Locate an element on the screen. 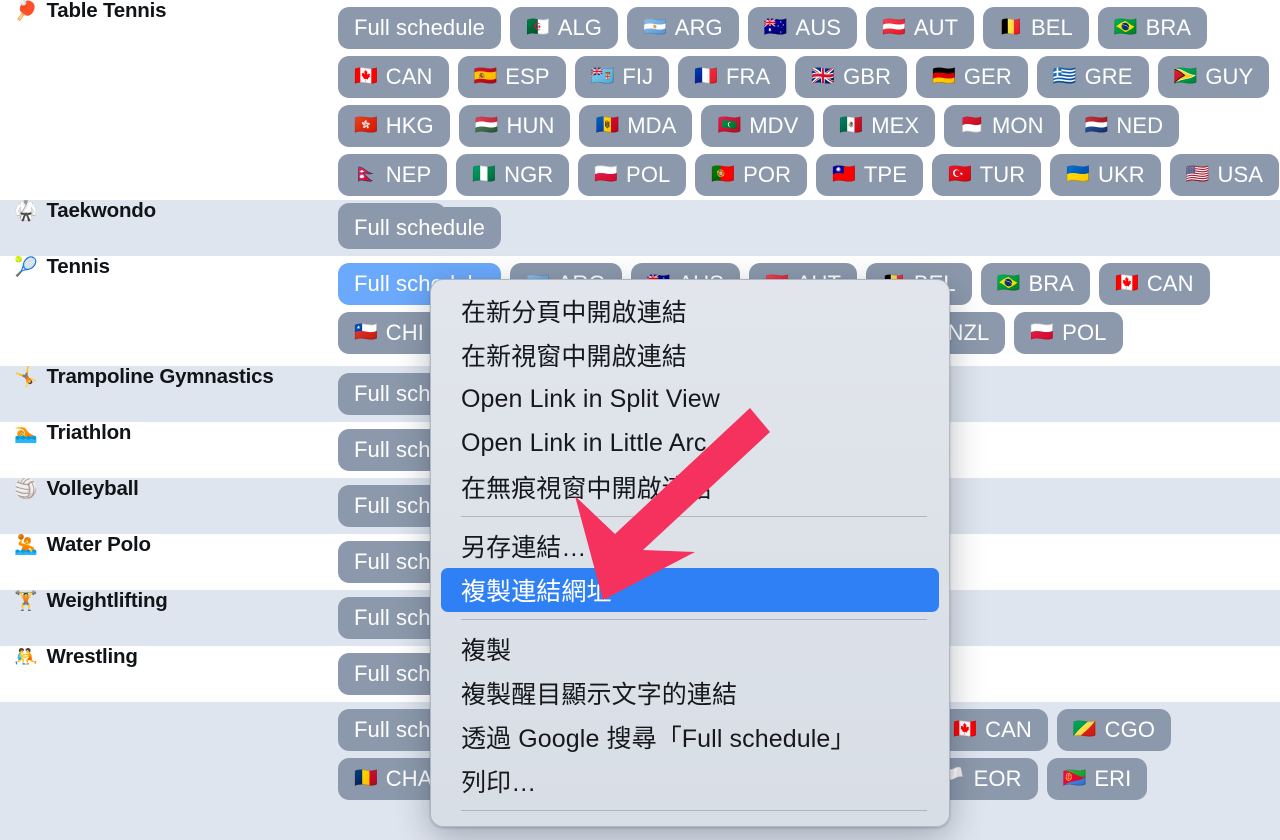  country-chip: 🇹🇷 TUR is located at coordinates (986, 175).